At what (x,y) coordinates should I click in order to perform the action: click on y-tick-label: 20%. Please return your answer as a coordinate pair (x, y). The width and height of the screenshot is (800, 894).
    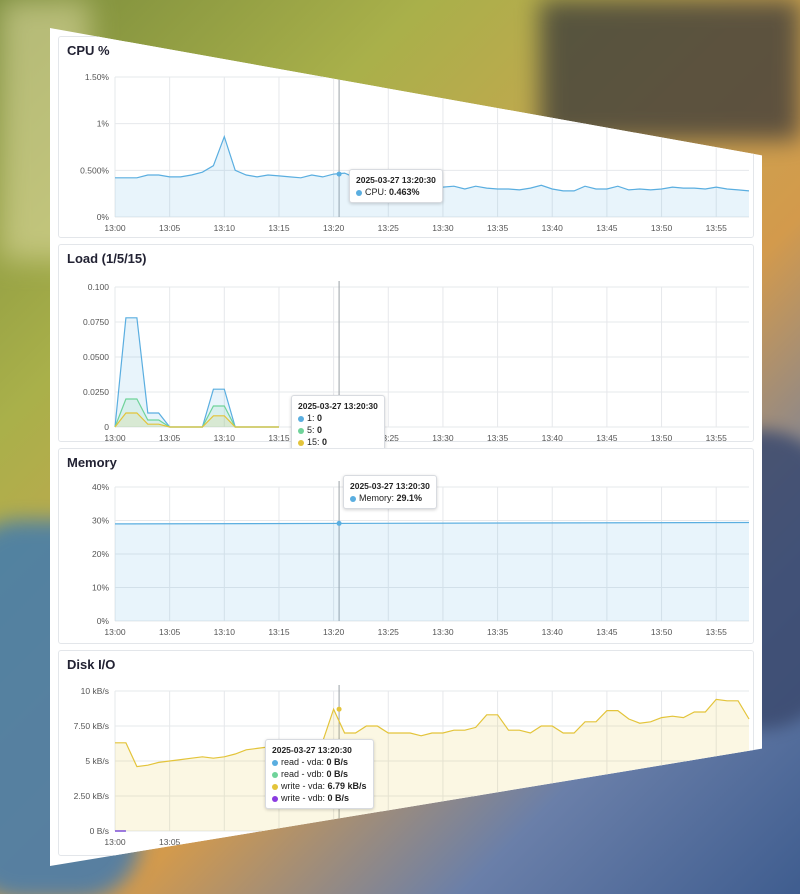
    Looking at the image, I should click on (100, 554).